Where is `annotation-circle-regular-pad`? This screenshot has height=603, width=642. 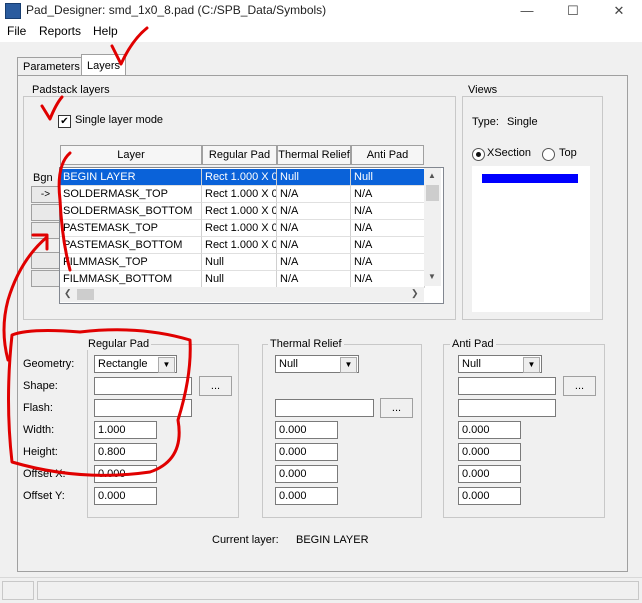
annotation-circle-regular-pad is located at coordinates (99, 402).